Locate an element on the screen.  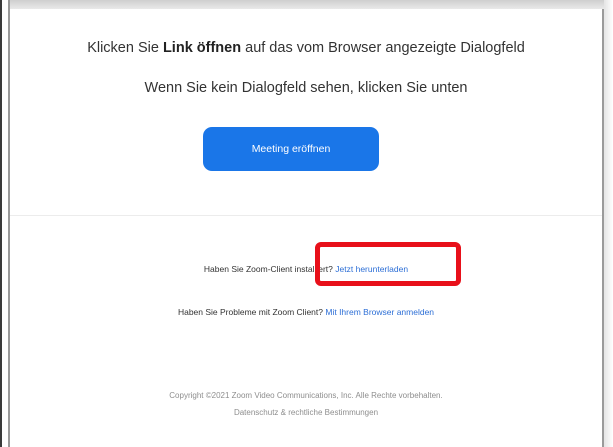
legal-line: Datenschutz & rechtliche Bestimmungen is located at coordinates (306, 412).